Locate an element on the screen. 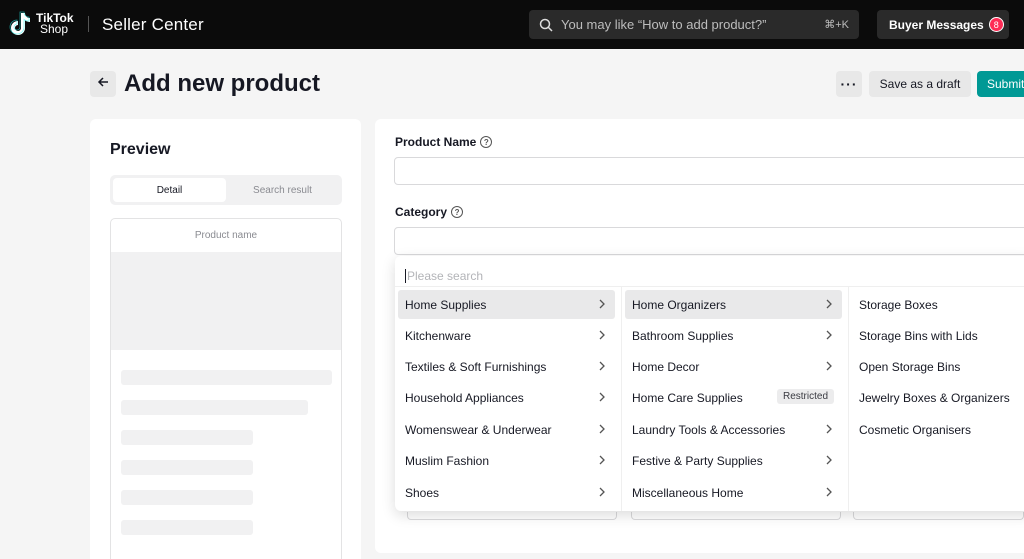  category-select is located at coordinates (709, 241).